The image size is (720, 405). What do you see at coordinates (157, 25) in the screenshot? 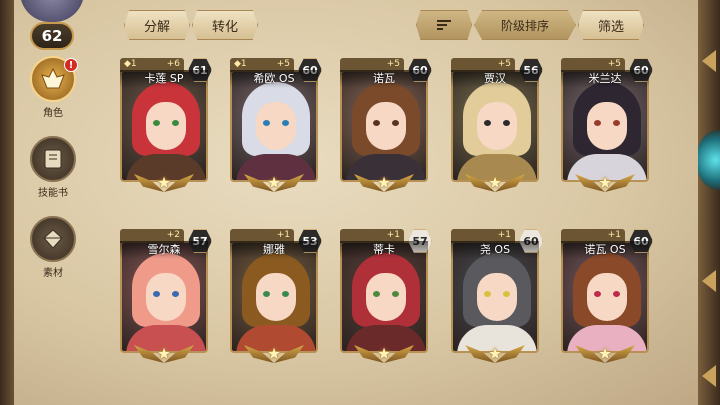
I see `decompose-button: 分解` at bounding box center [157, 25].